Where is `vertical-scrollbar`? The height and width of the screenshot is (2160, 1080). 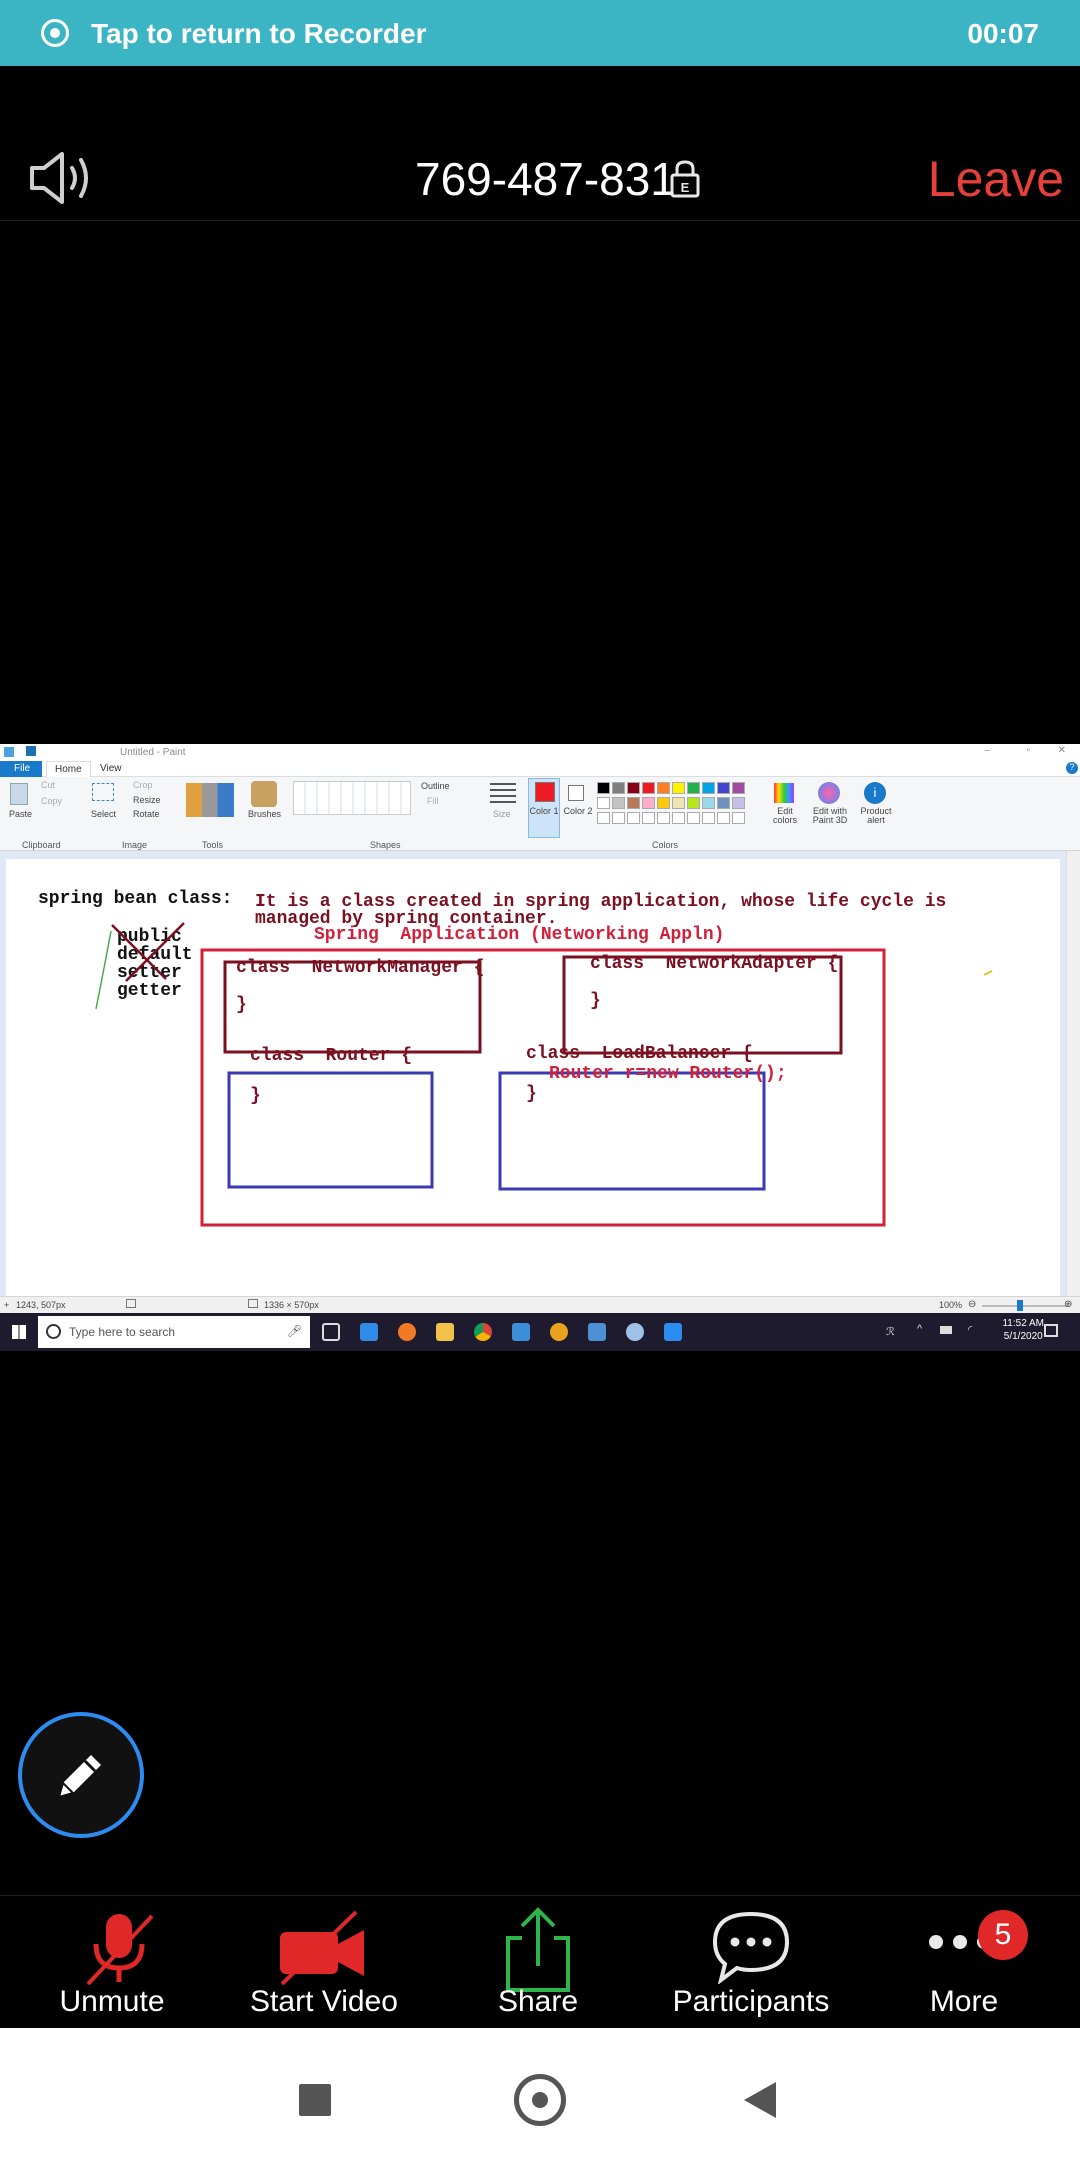
vertical-scrollbar is located at coordinates (1073, 1091).